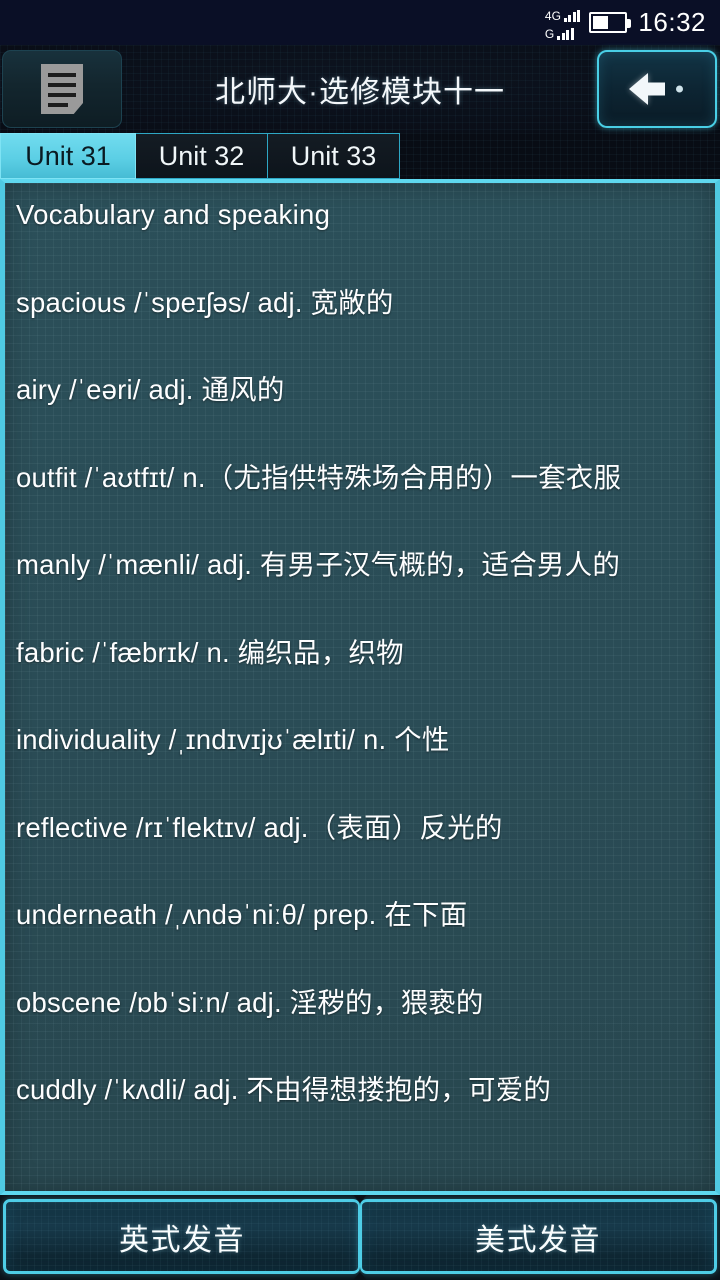 The width and height of the screenshot is (720, 1280). I want to click on american-pronunciation-button: 美式发音, so click(538, 1236).